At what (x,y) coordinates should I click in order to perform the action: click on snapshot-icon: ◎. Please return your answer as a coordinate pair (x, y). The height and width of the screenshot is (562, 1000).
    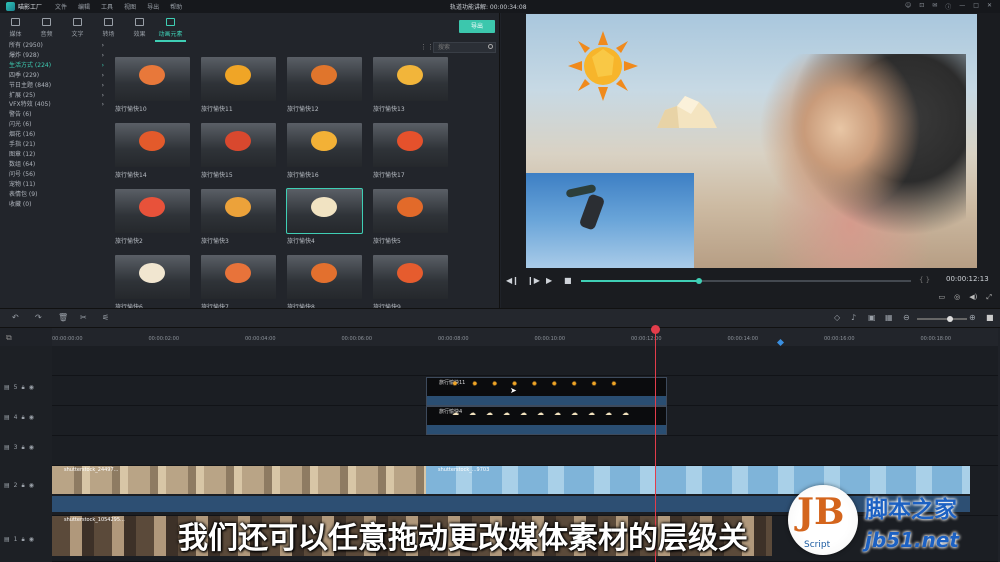
    Looking at the image, I should click on (957, 297).